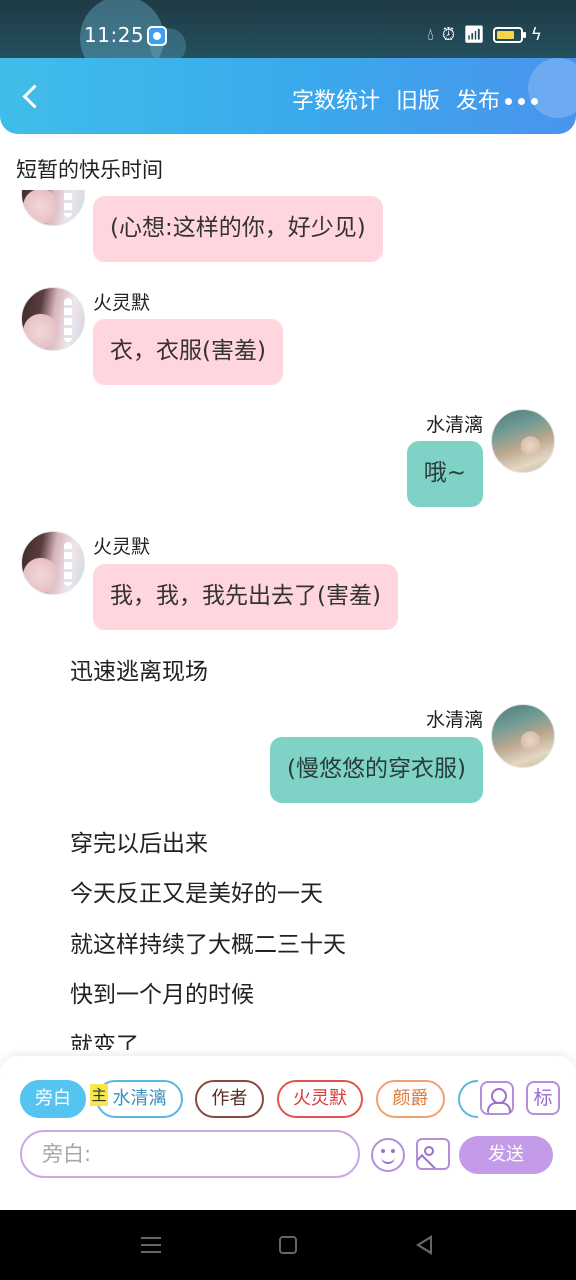  I want to click on system-nav-bar, so click(288, 1245).